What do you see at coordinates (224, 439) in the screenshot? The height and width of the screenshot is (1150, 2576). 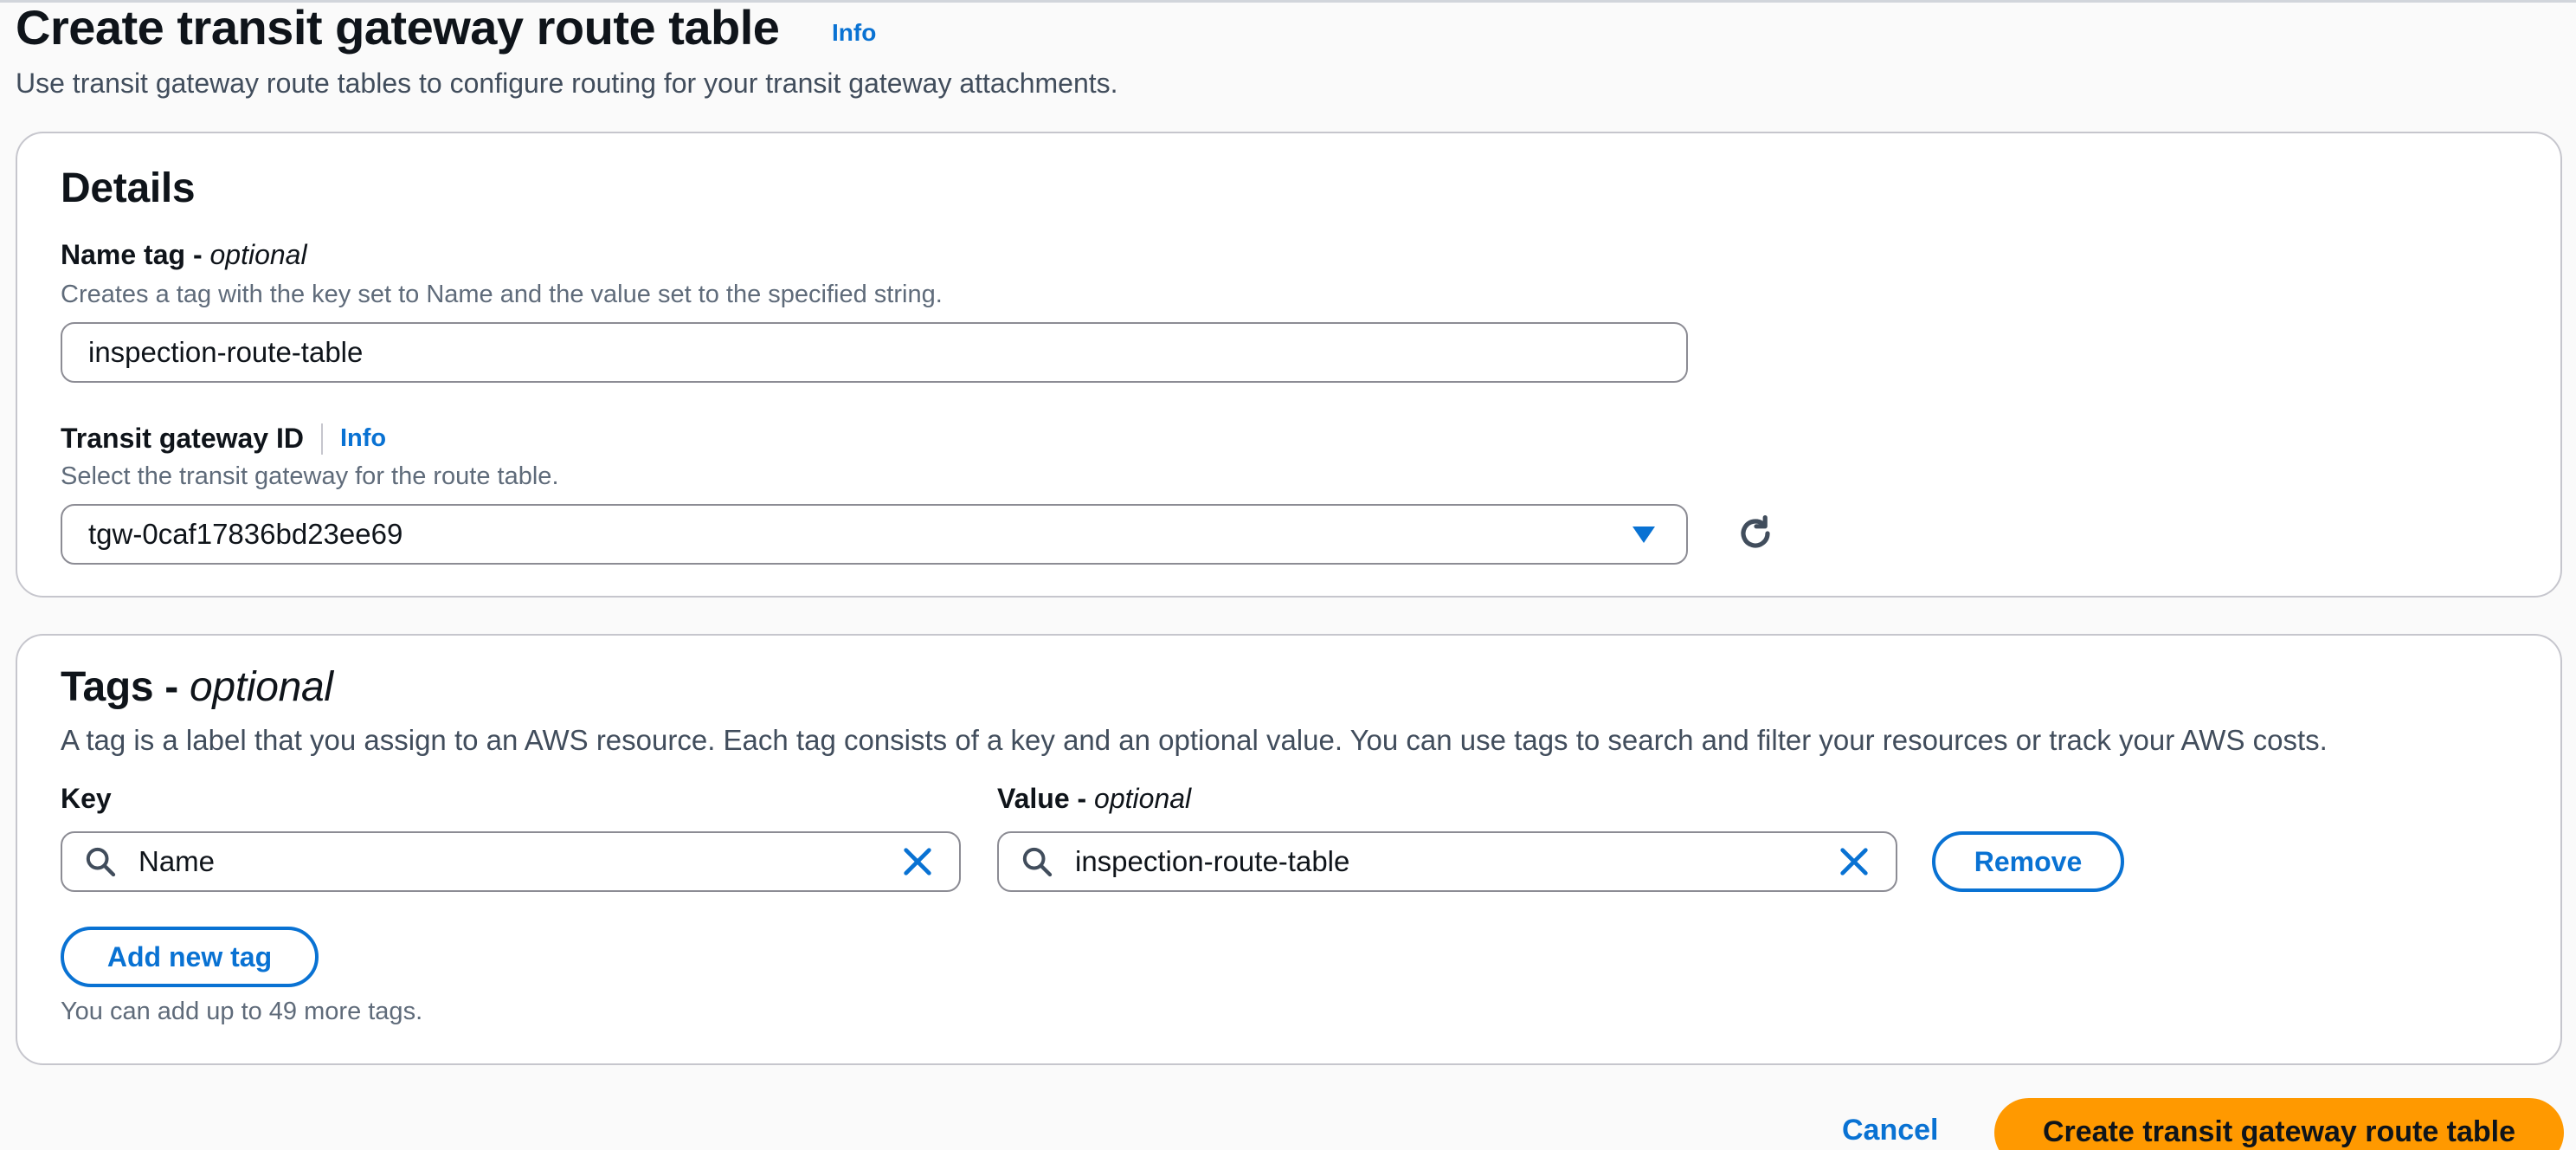 I see `transit-gateway-label: Transit gateway ID Info` at bounding box center [224, 439].